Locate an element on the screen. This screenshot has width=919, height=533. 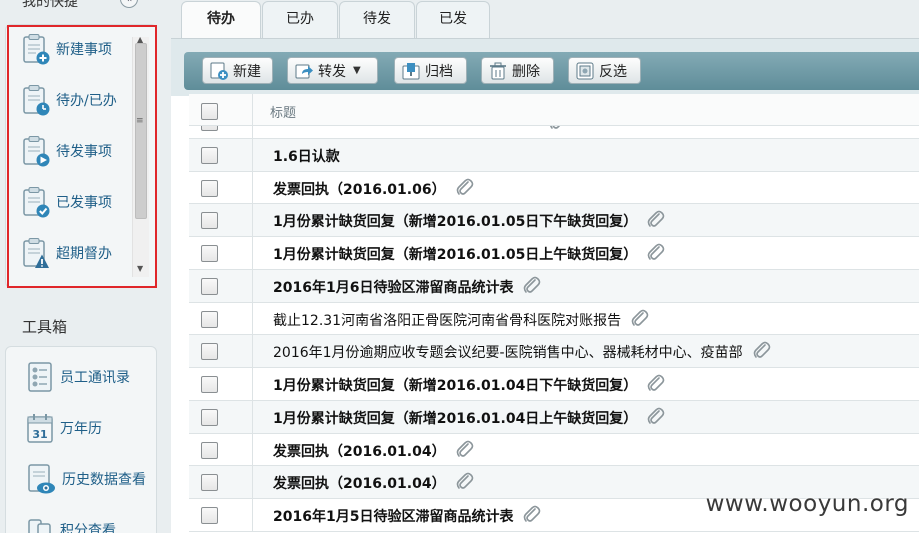
table-row: 2016年1月份逾期应收专题会议纪要-医院销售中心、器械耗材中心、疫苗部 is located at coordinates (554, 351).